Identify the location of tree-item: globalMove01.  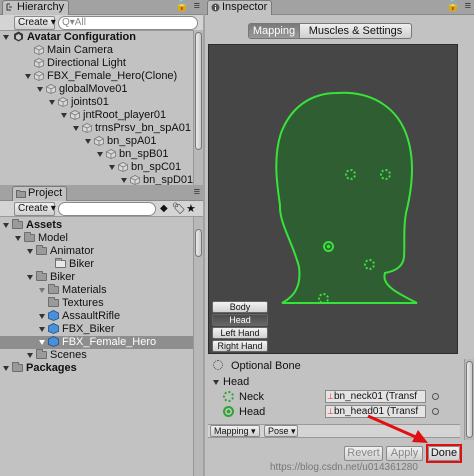
(96, 89).